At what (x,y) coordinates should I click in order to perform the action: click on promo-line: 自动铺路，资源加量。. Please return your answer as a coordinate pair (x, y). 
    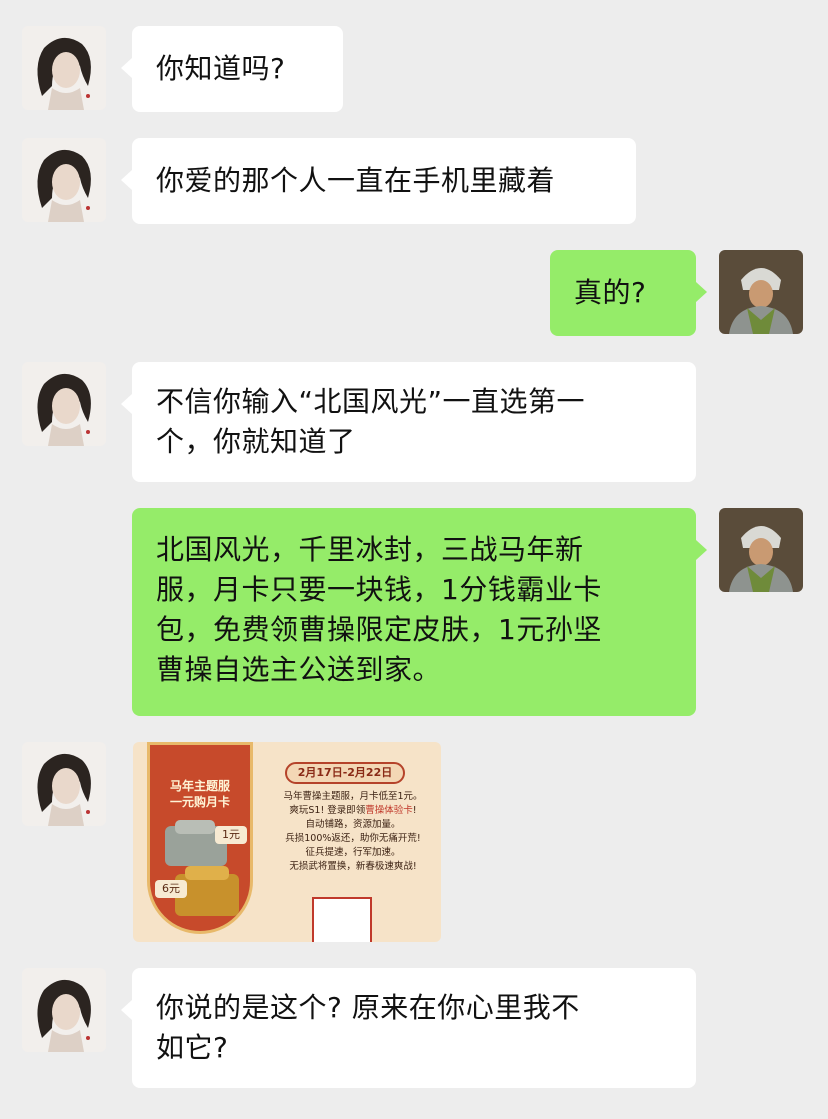
    Looking at the image, I should click on (353, 824).